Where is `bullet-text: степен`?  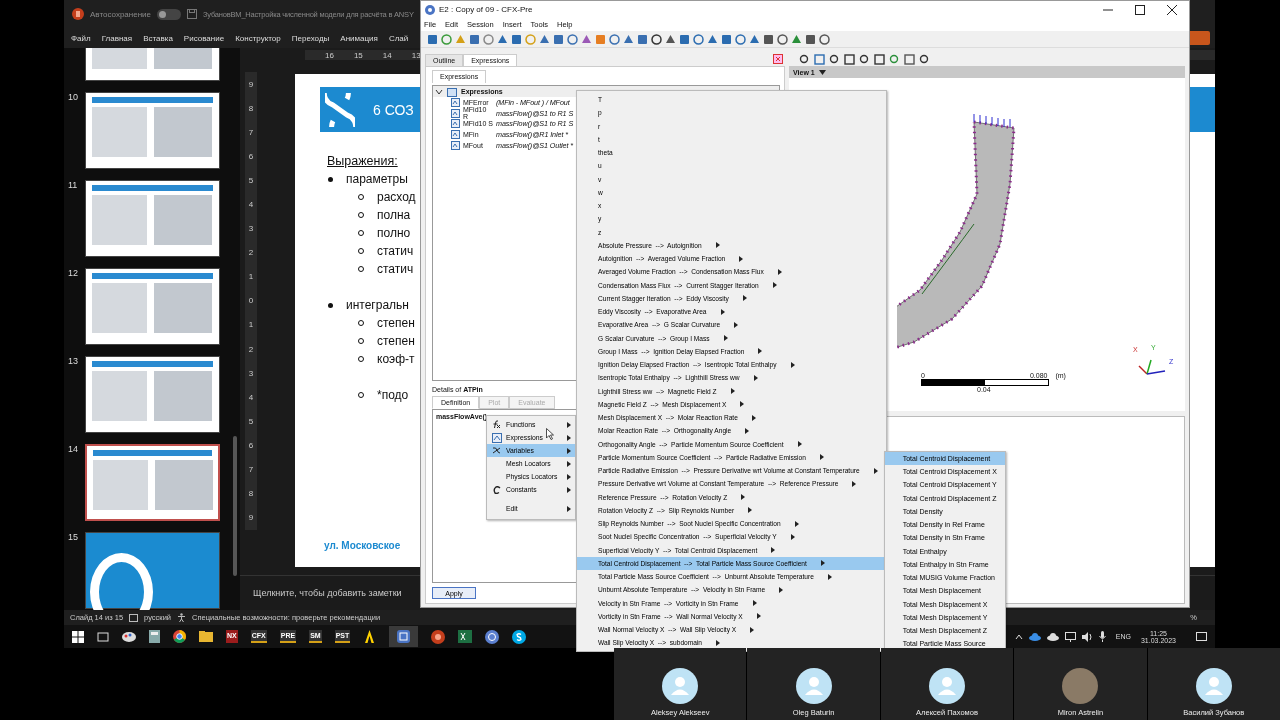
bullet-text: степен is located at coordinates (396, 323).